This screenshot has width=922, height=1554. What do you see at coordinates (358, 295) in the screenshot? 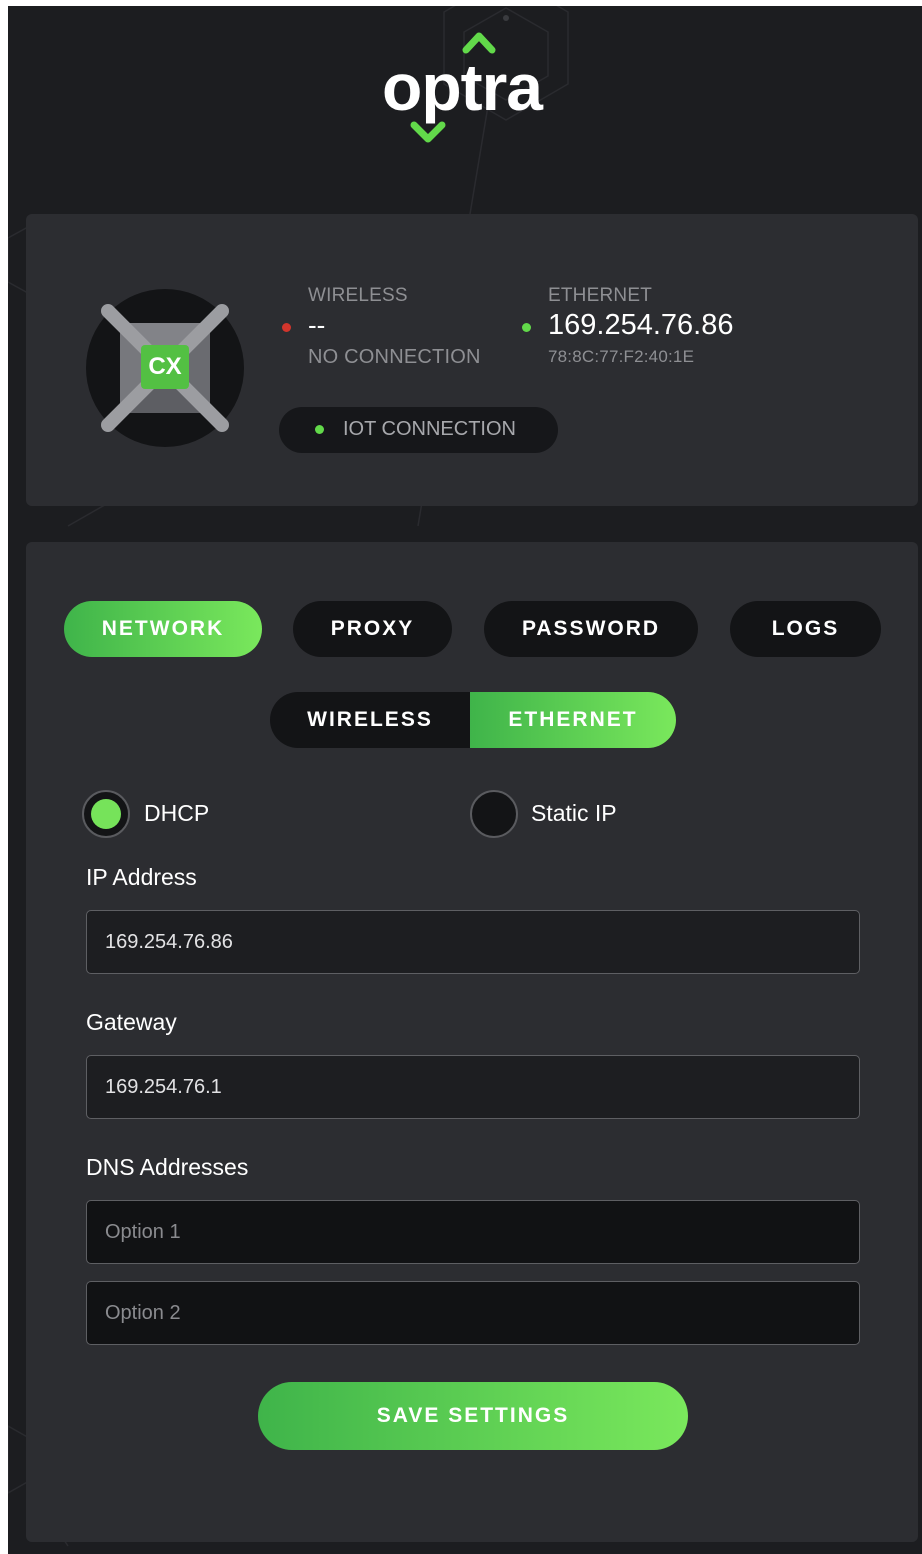
I see `wireless-label: WIRELESS` at bounding box center [358, 295].